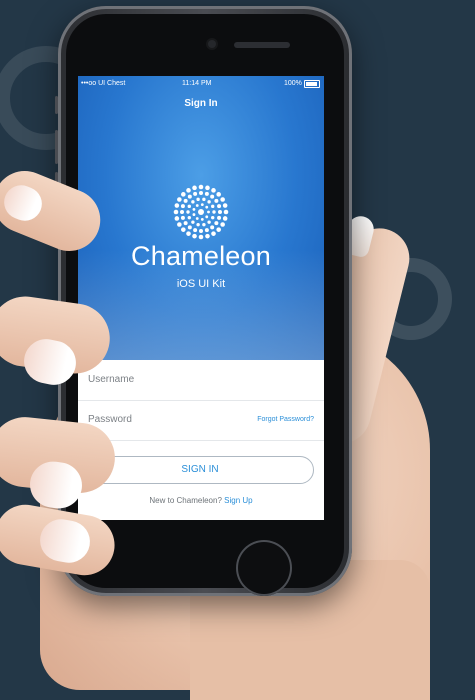 The height and width of the screenshot is (700, 475). I want to click on signup-prompt-text: New to Chameleon?, so click(185, 500).